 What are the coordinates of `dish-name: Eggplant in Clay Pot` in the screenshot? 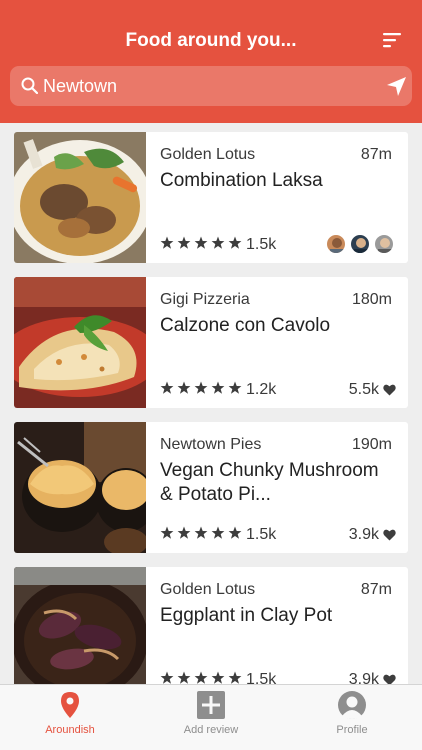 It's located at (246, 615).